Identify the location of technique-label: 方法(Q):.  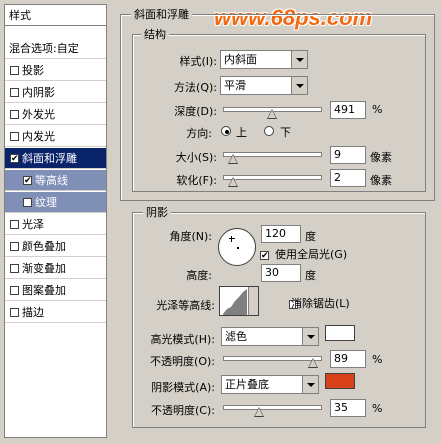
(195, 87).